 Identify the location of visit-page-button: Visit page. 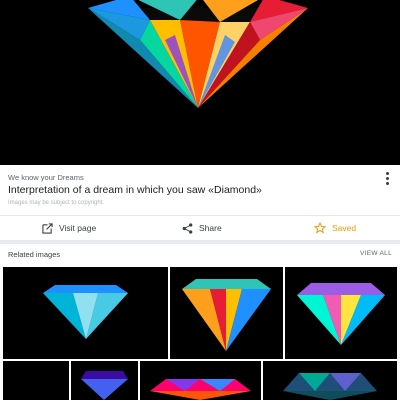
(69, 228).